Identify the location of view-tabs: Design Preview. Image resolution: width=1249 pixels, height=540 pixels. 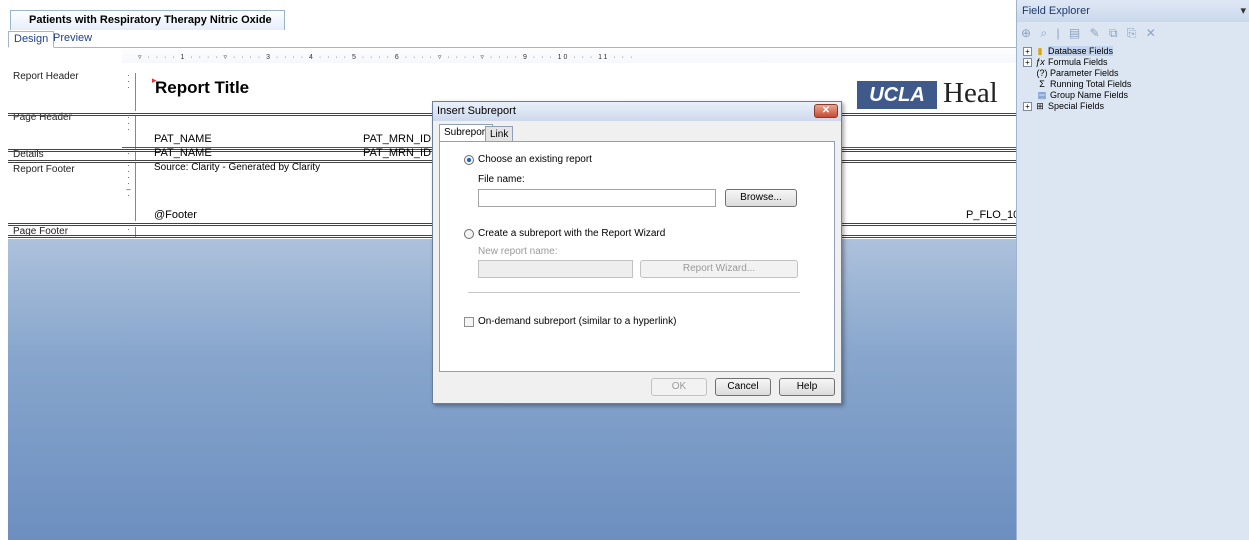
(512, 39).